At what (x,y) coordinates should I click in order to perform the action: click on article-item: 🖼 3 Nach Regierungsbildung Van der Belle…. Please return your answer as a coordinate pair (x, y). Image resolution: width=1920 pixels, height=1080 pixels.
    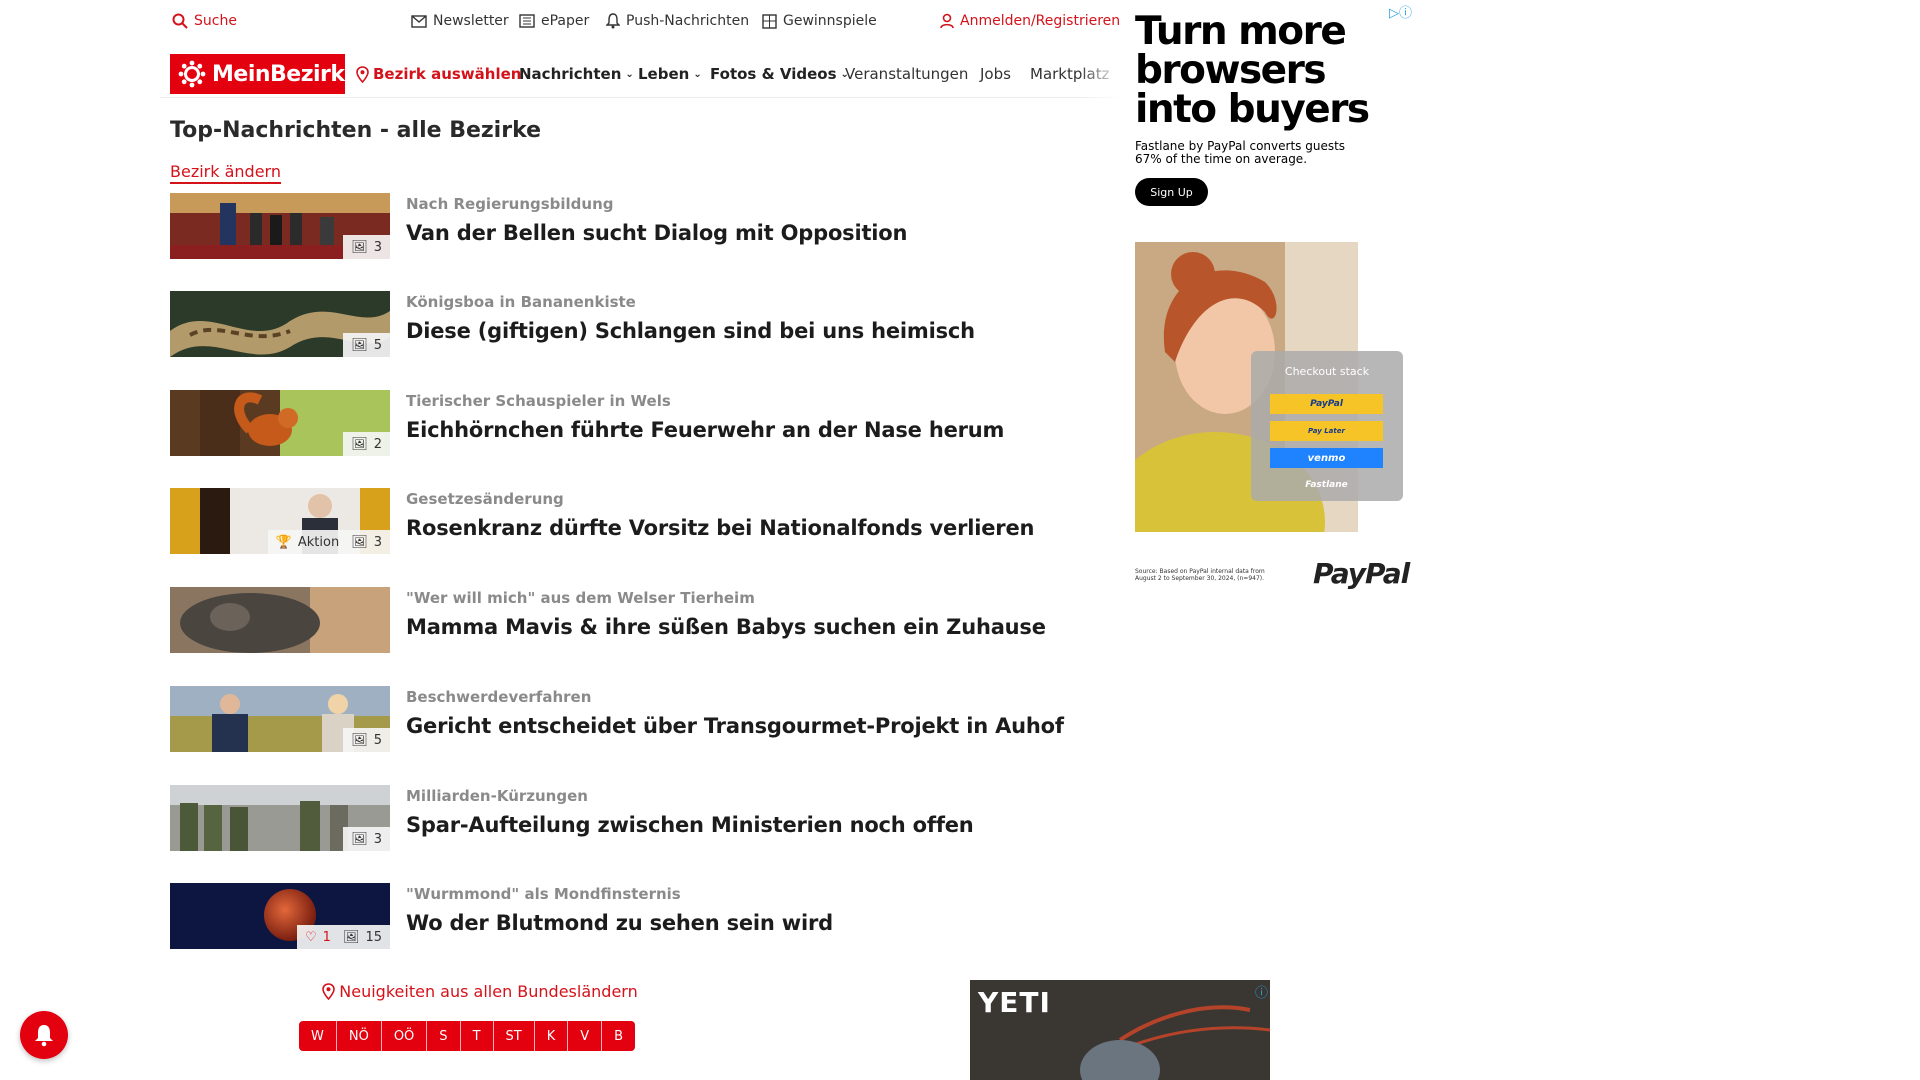
    Looking at the image, I should click on (640, 226).